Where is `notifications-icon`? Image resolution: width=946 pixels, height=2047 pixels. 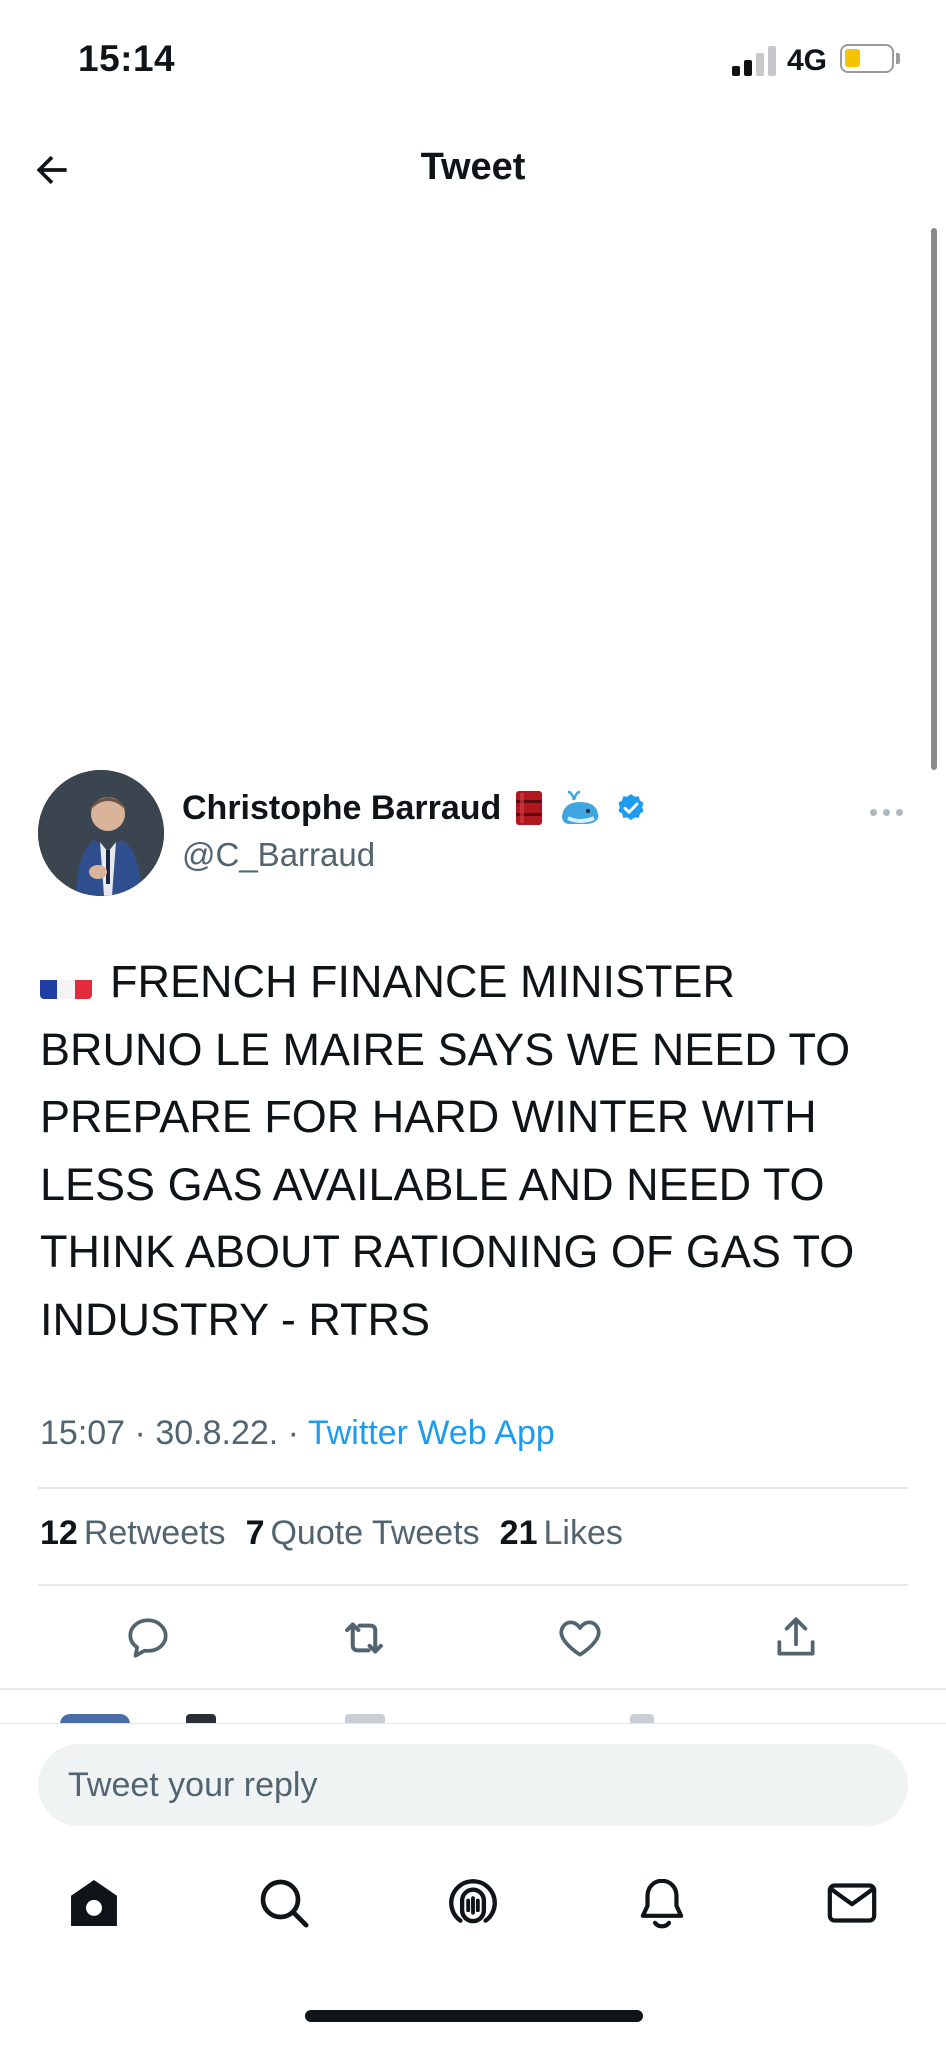 notifications-icon is located at coordinates (662, 1903).